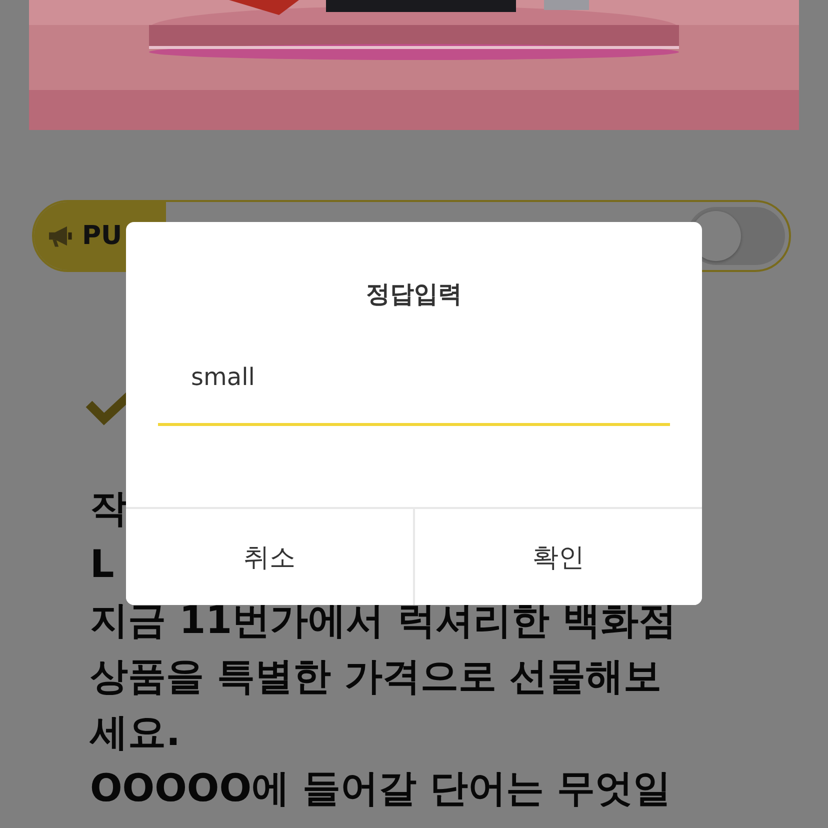  What do you see at coordinates (381, 788) in the screenshot?
I see `question-text: OOOOO에 들어갈 단어는 무엇일` at bounding box center [381, 788].